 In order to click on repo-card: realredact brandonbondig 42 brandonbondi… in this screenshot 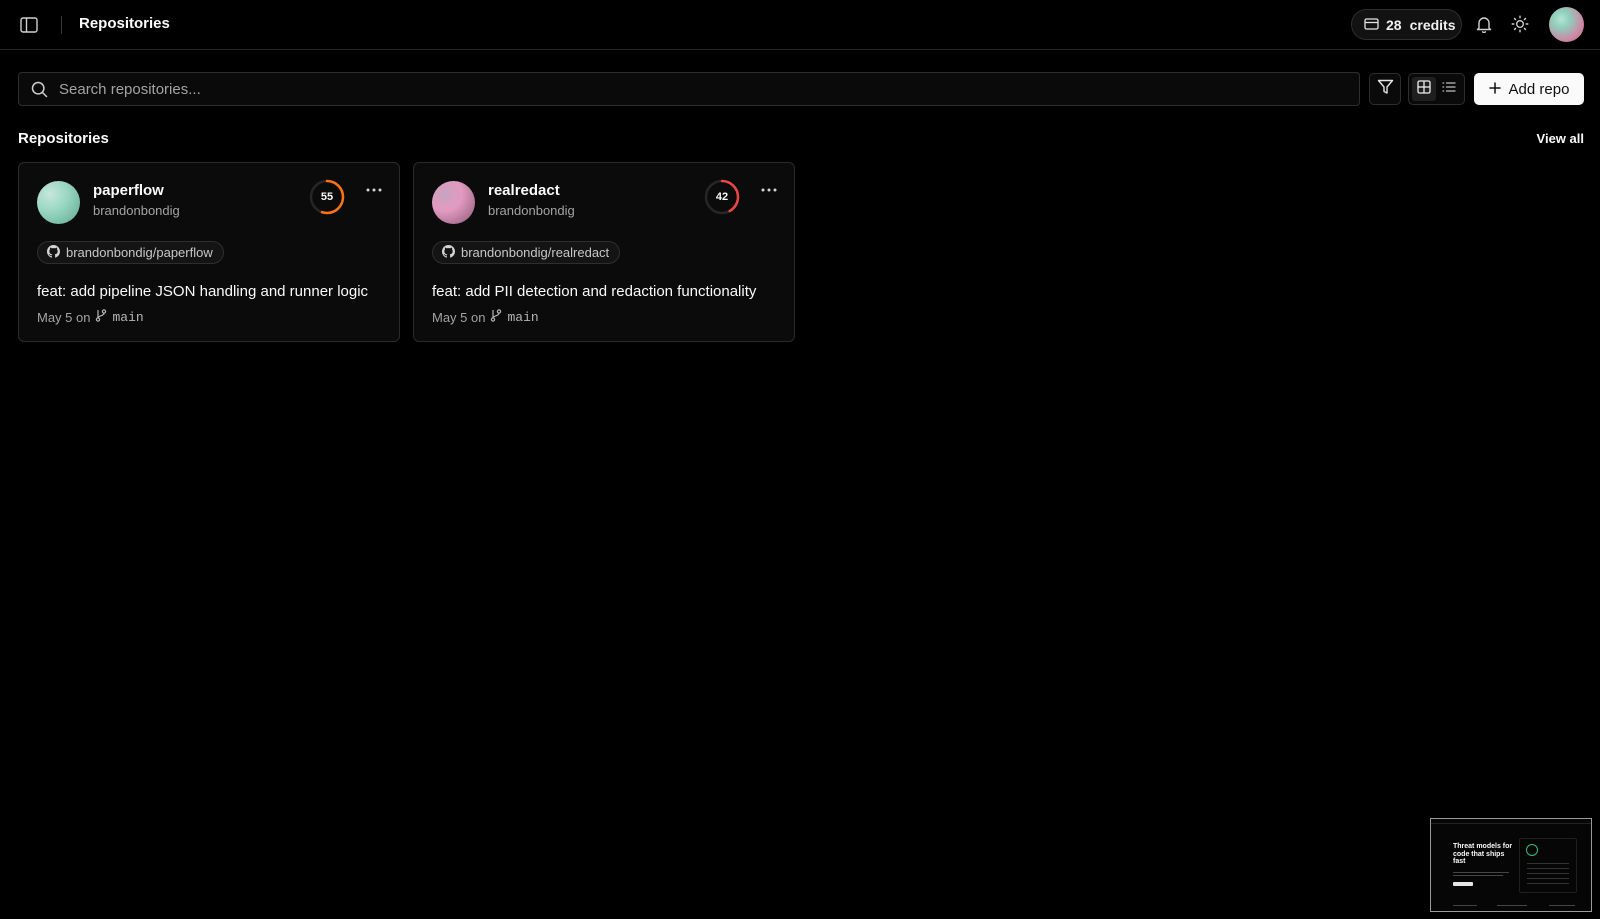, I will do `click(604, 252)`.